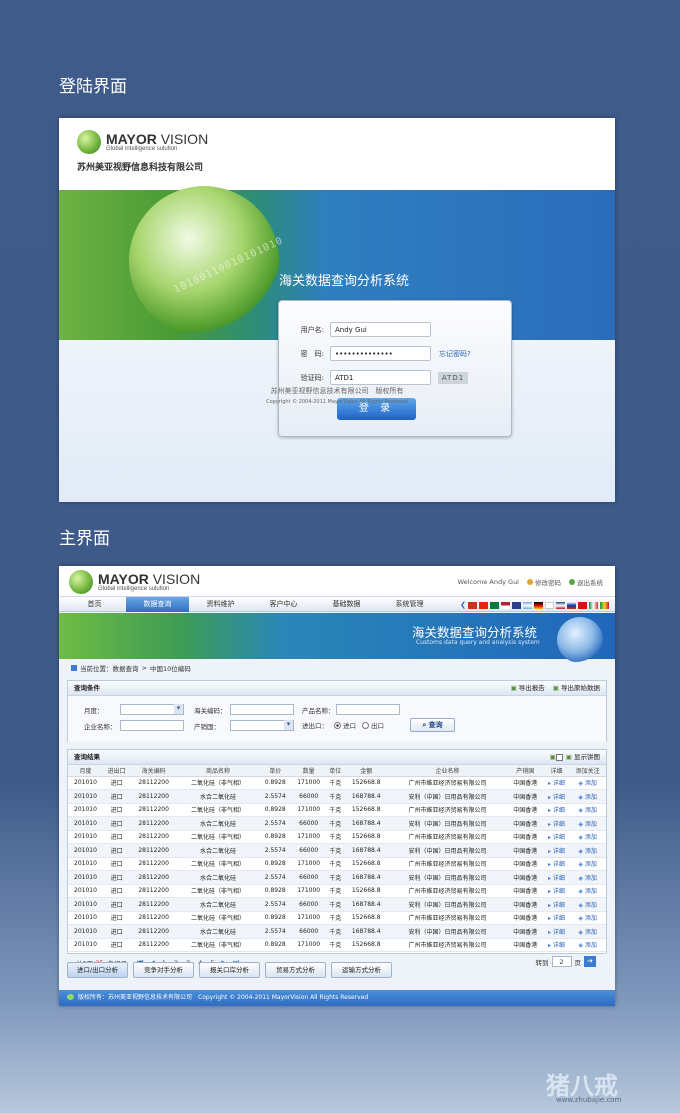 The height and width of the screenshot is (1113, 680). Describe the element at coordinates (229, 970) in the screenshot. I see `tab-port-analysis: 报关口岸分析` at that location.